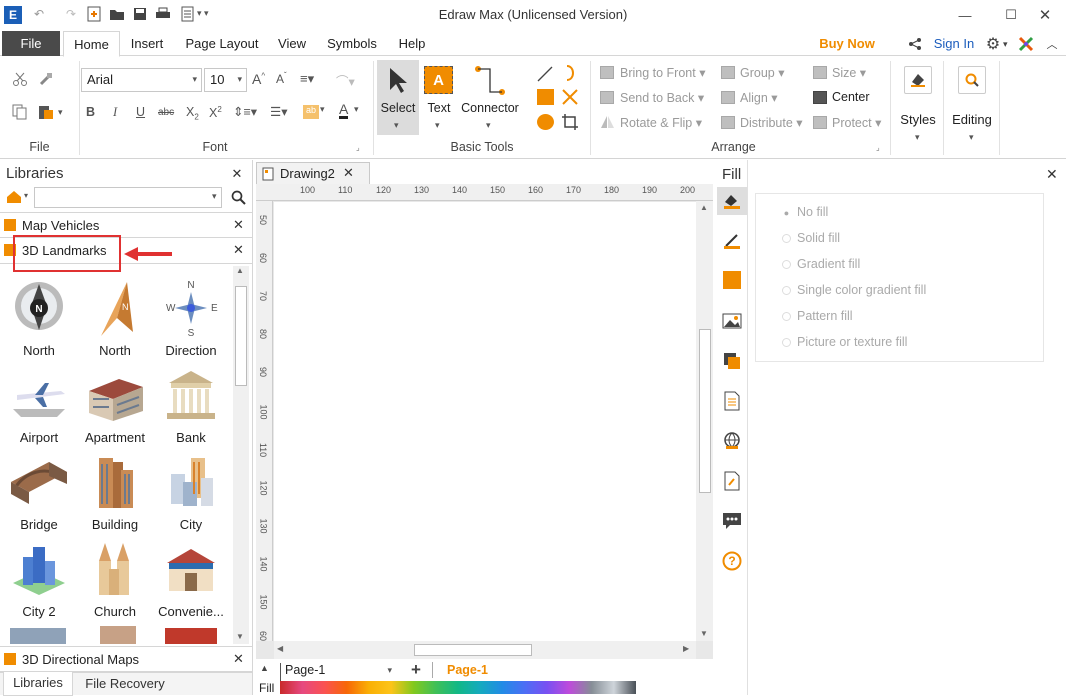  What do you see at coordinates (191, 315) in the screenshot?
I see `library-item-direction: N S W E Direction` at bounding box center [191, 315].